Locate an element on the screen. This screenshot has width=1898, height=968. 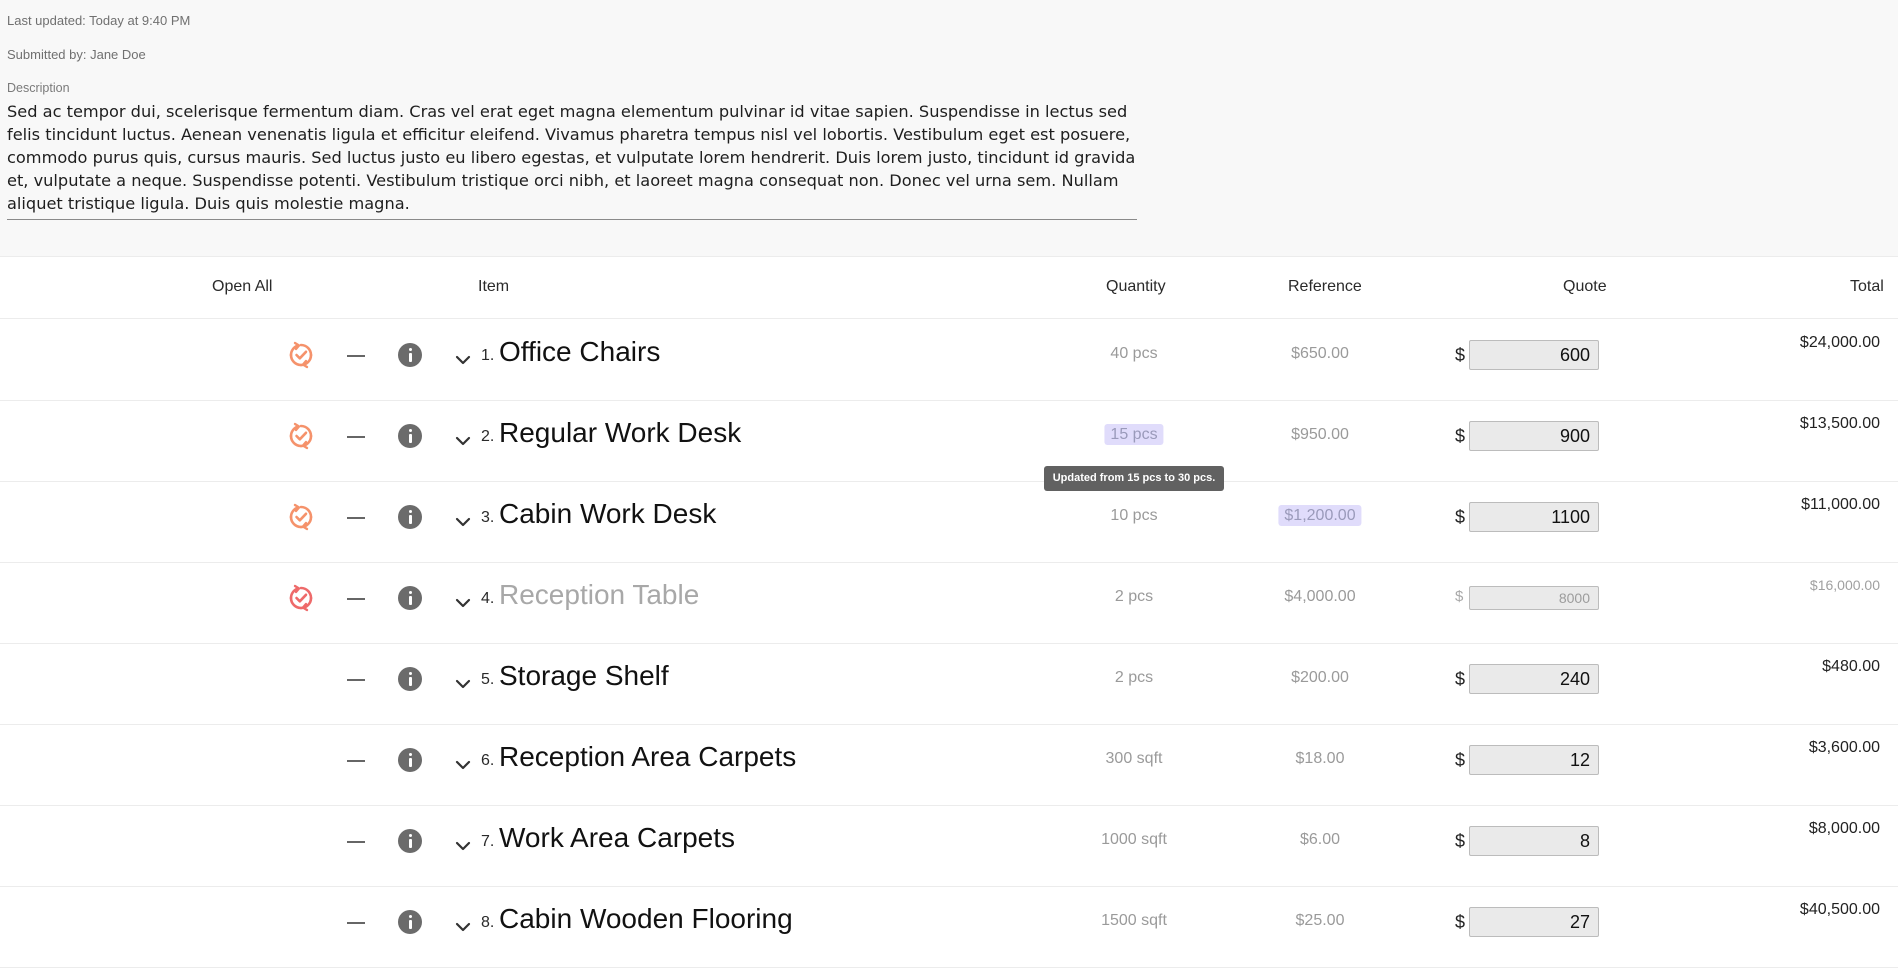
item-reference-value: $950.00 is located at coordinates (1320, 434).